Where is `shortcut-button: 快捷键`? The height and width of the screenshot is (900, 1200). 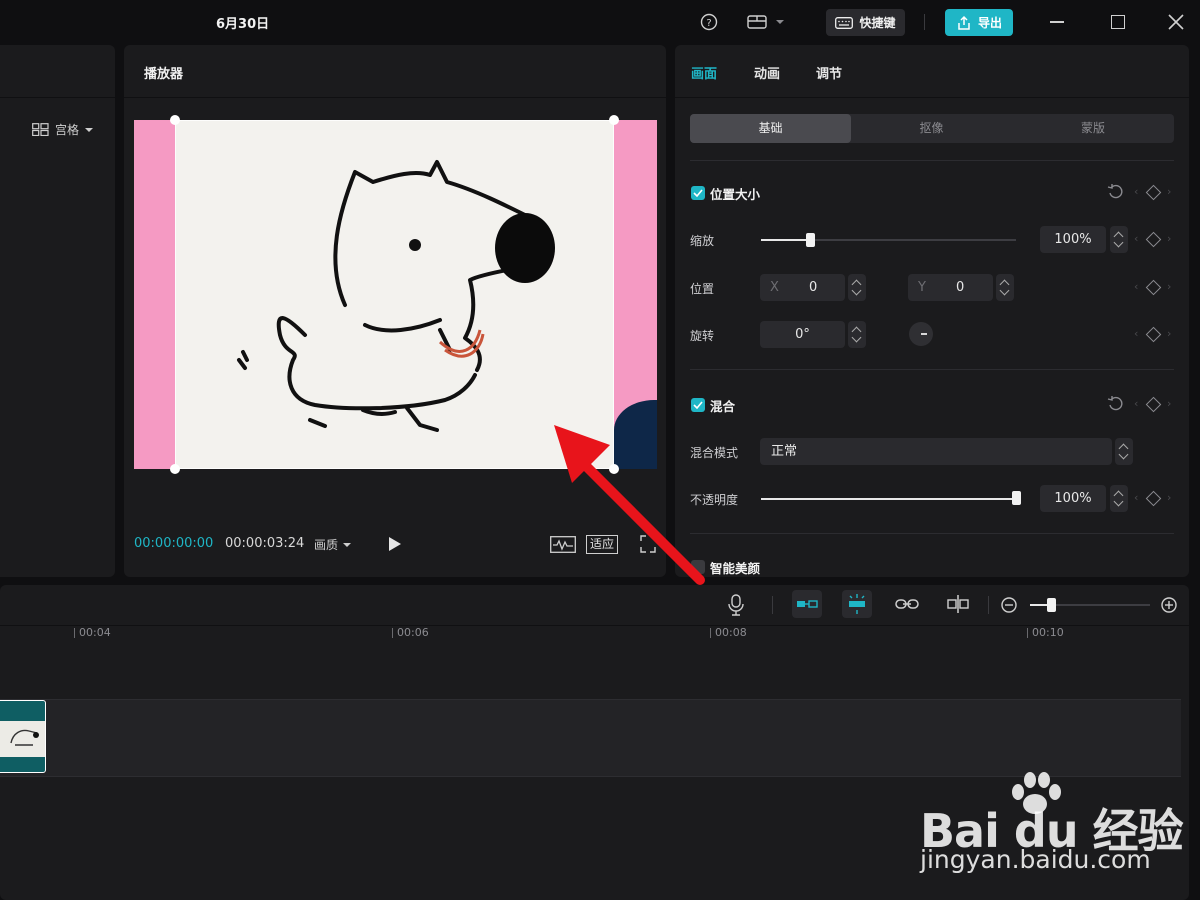 shortcut-button: 快捷键 is located at coordinates (865, 22).